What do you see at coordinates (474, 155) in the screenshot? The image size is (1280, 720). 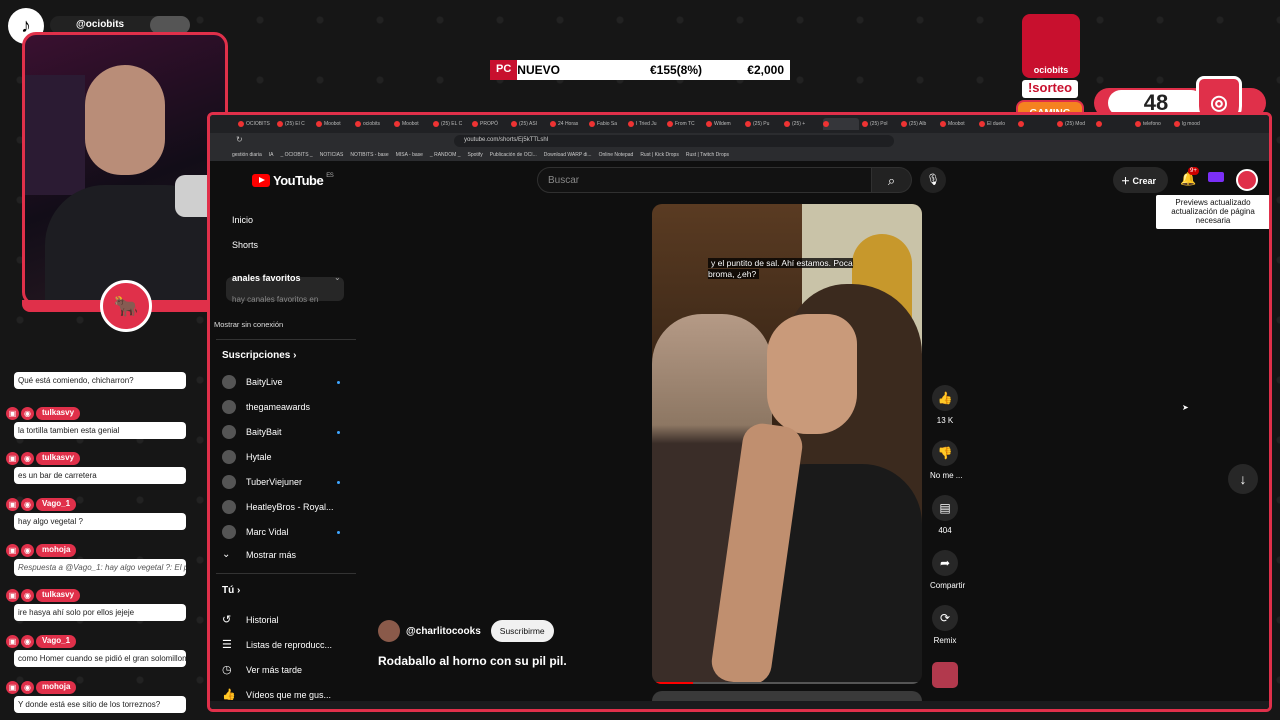 I see `bookmark-item: Spotify` at bounding box center [474, 155].